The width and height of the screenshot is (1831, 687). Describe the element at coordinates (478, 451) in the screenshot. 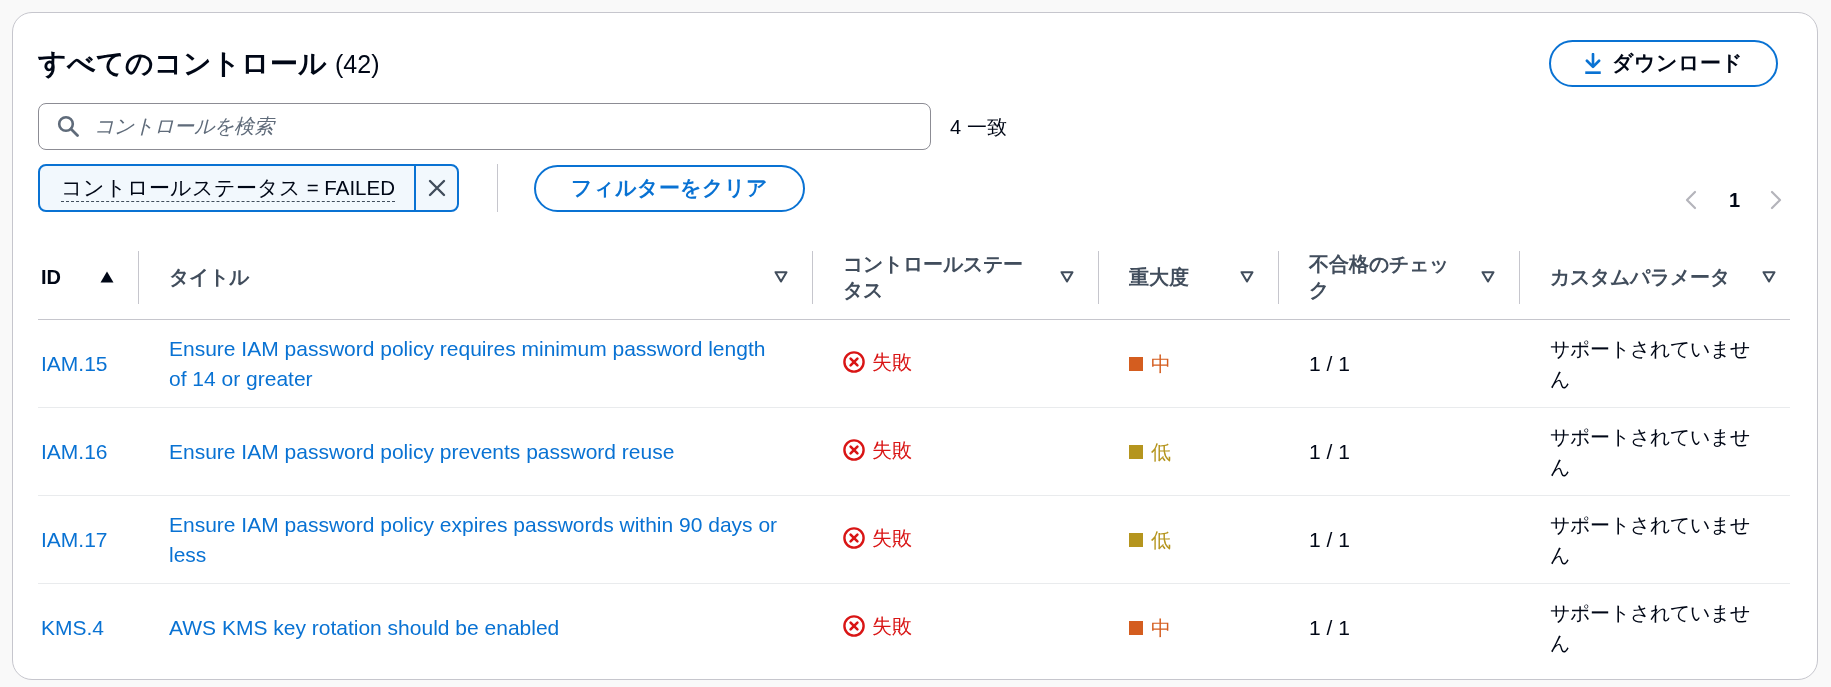

I see `control-title-link: Ensure IAM password policy prevents password reuse` at that location.